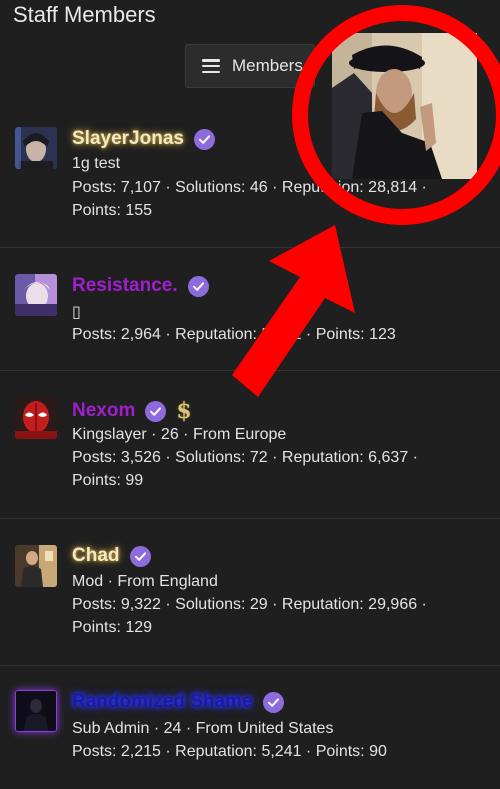  What do you see at coordinates (112, 627) in the screenshot?
I see `member-points: Points: 129` at bounding box center [112, 627].